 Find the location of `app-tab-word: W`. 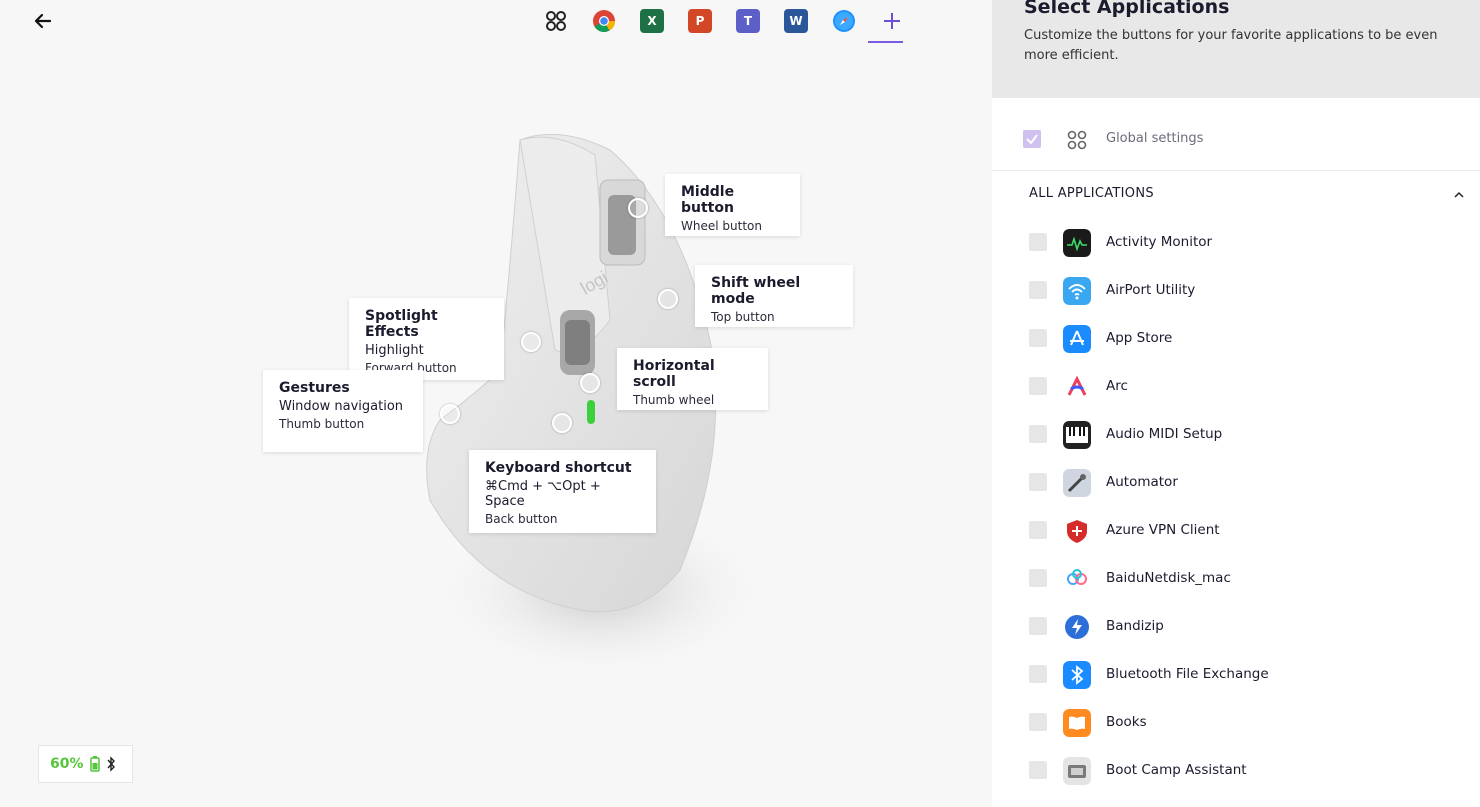

app-tab-word: W is located at coordinates (796, 21).